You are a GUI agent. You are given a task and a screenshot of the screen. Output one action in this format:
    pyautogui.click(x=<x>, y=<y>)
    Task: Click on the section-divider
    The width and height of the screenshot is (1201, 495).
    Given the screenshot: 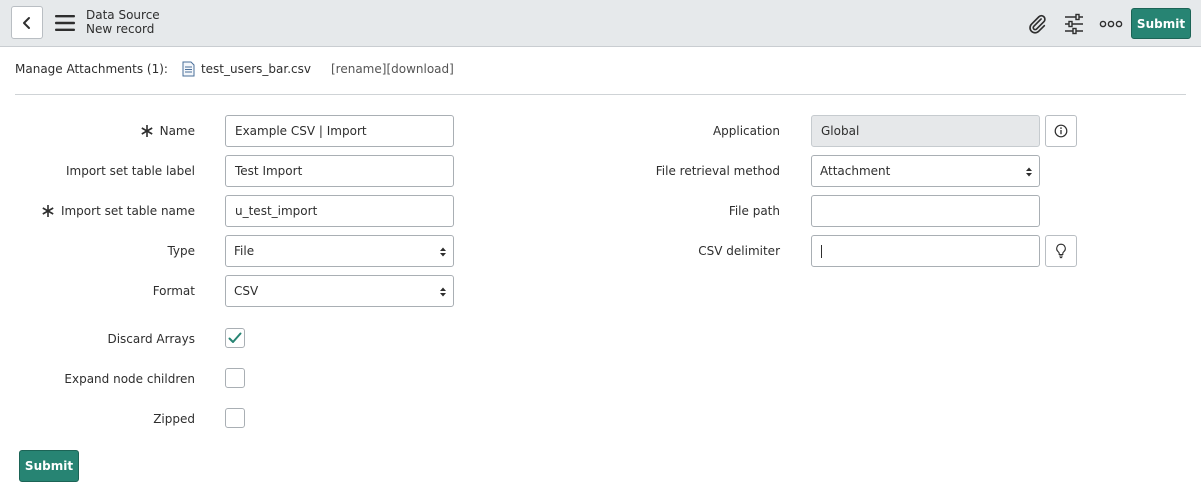 What is the action you would take?
    pyautogui.click(x=600, y=94)
    